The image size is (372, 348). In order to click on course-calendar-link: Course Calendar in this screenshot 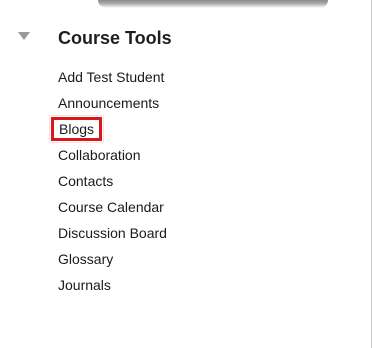, I will do `click(111, 207)`.